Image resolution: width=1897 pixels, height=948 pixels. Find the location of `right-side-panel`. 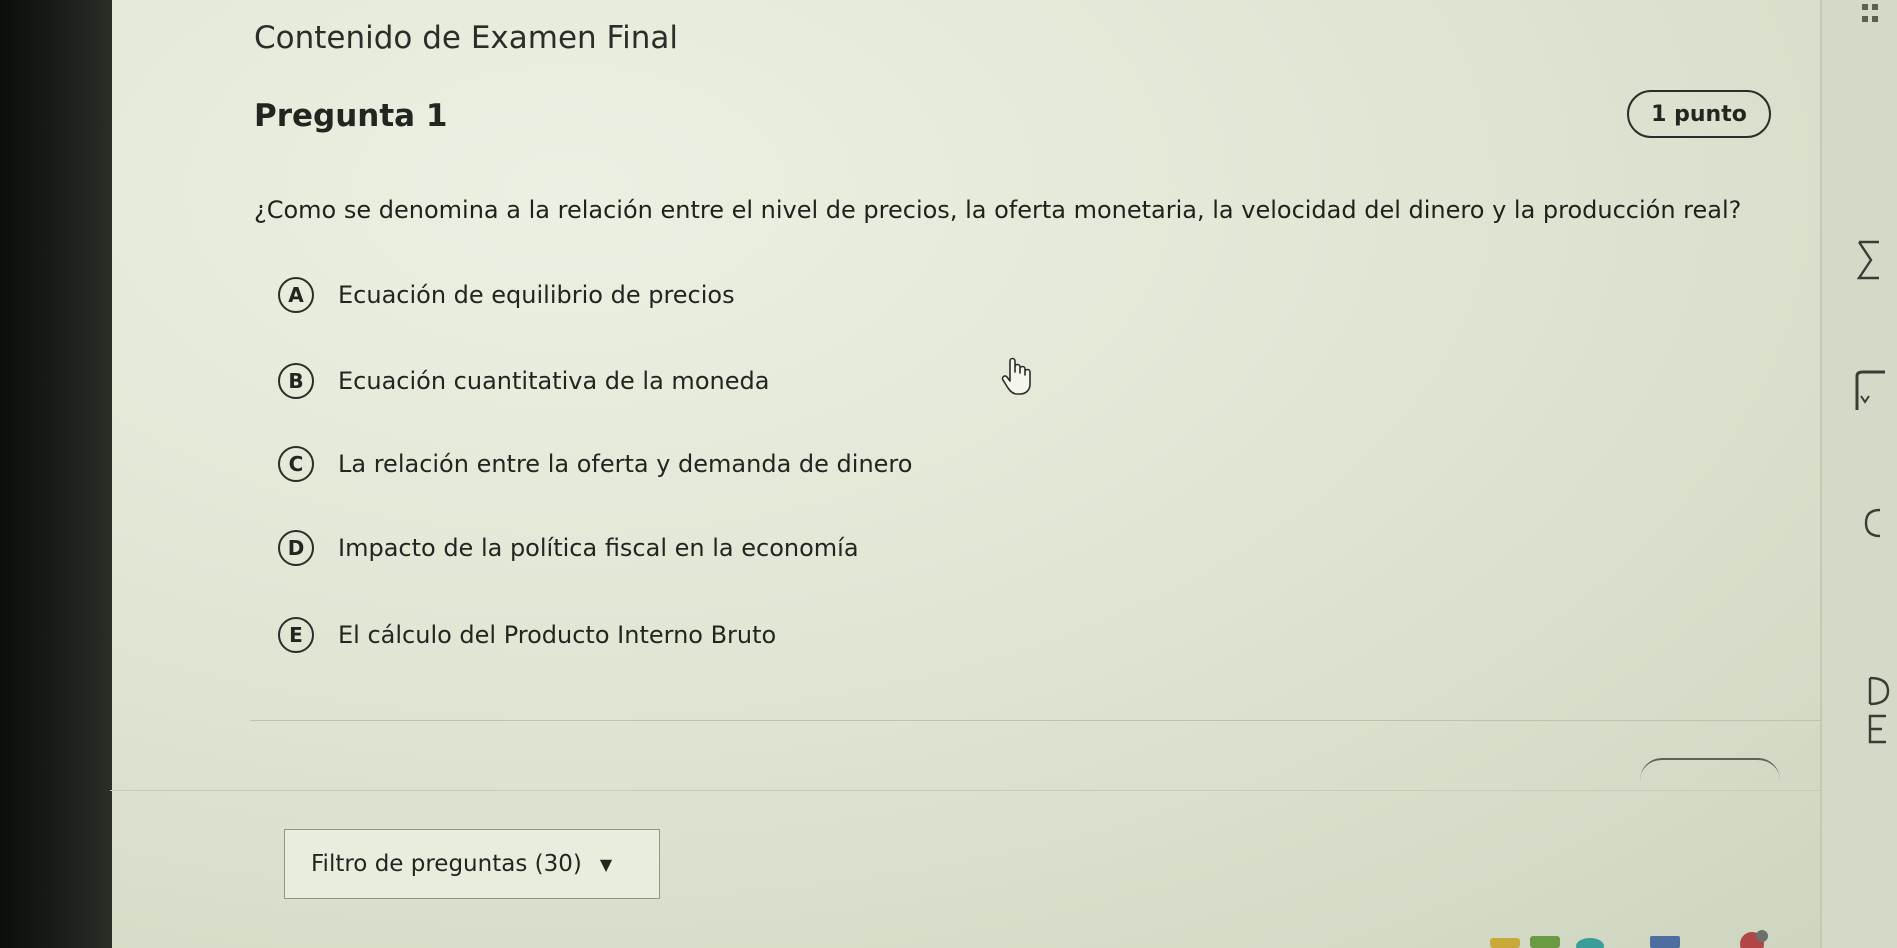

right-side-panel is located at coordinates (1858, 474).